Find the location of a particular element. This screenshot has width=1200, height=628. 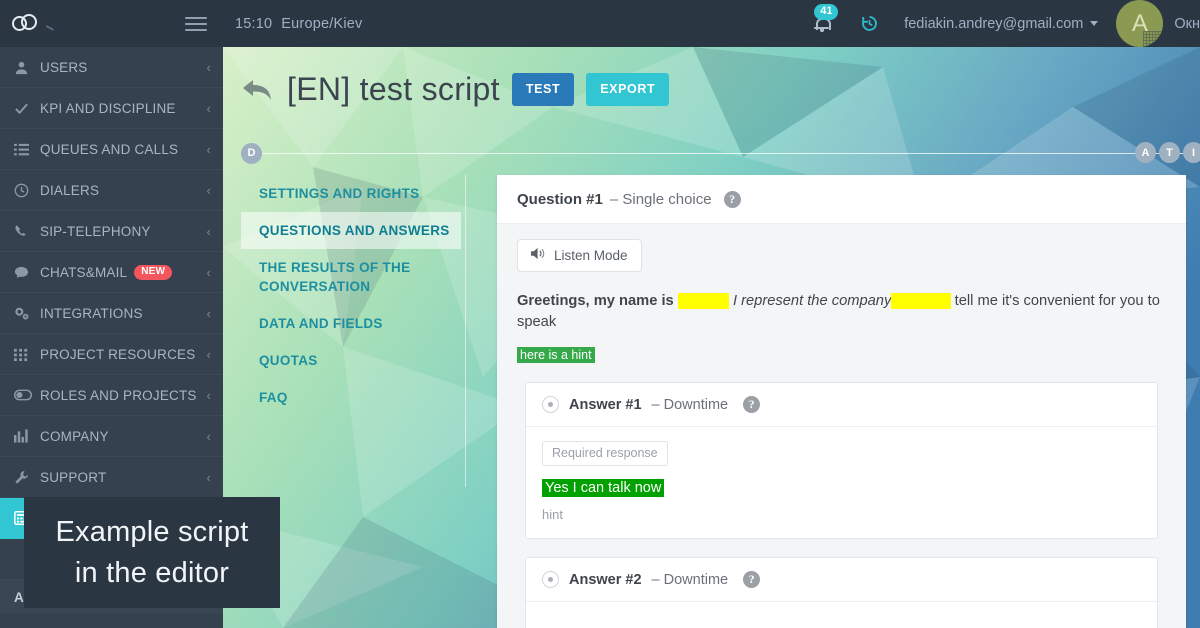

sidebar-item-chats-and-mail: CHATS&MAIL NEW ‹ is located at coordinates (111, 272).